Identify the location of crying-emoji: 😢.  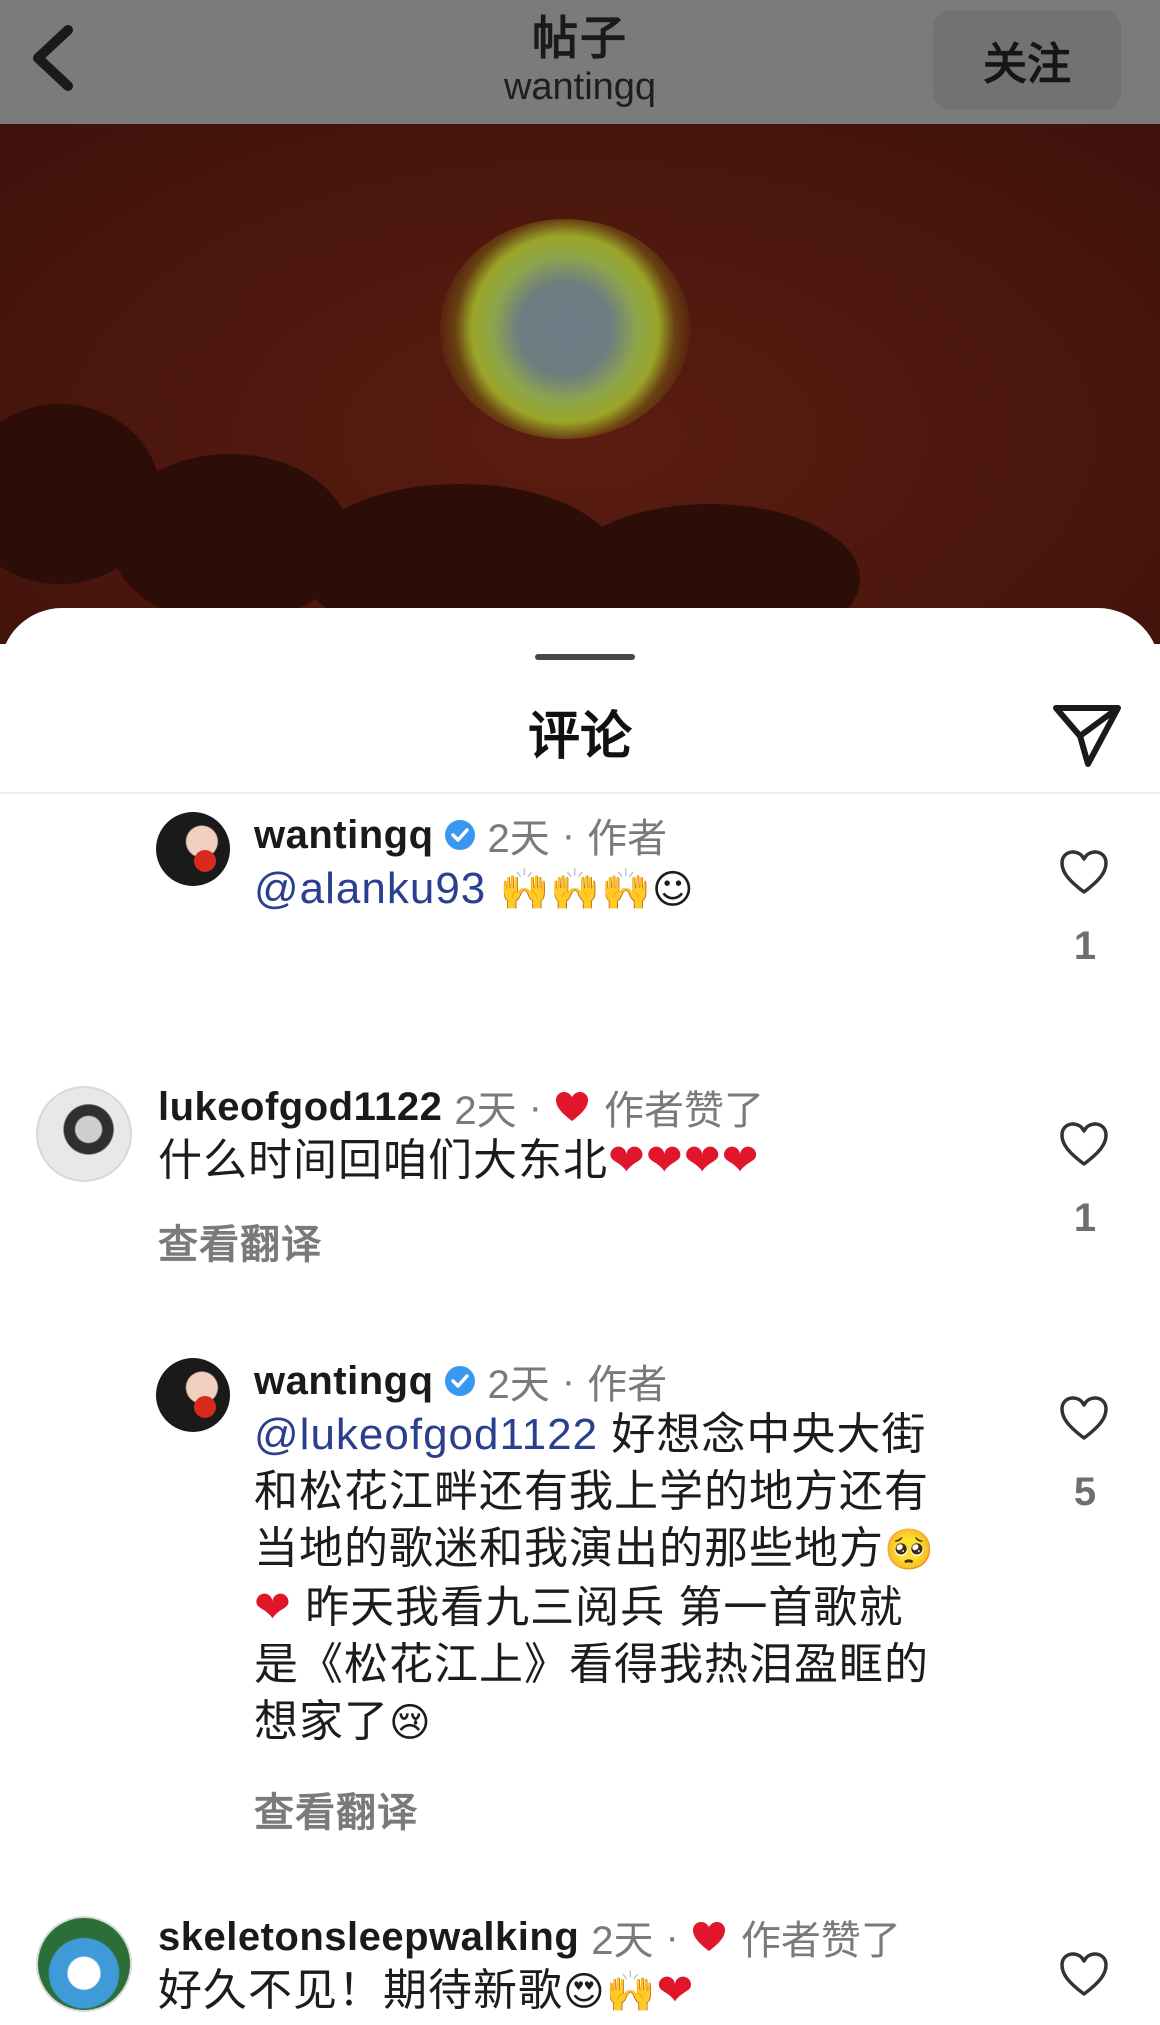
(410, 1723).